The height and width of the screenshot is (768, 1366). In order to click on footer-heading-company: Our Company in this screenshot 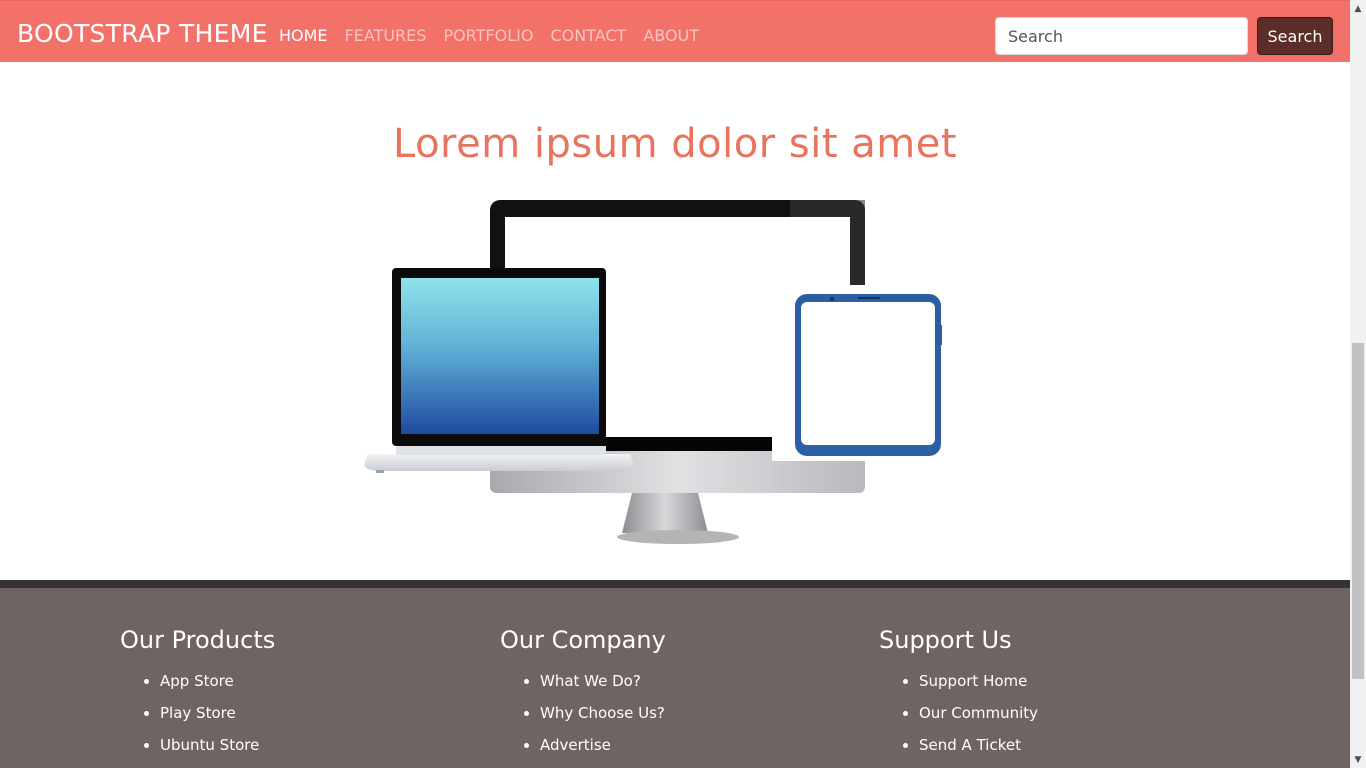, I will do `click(583, 640)`.